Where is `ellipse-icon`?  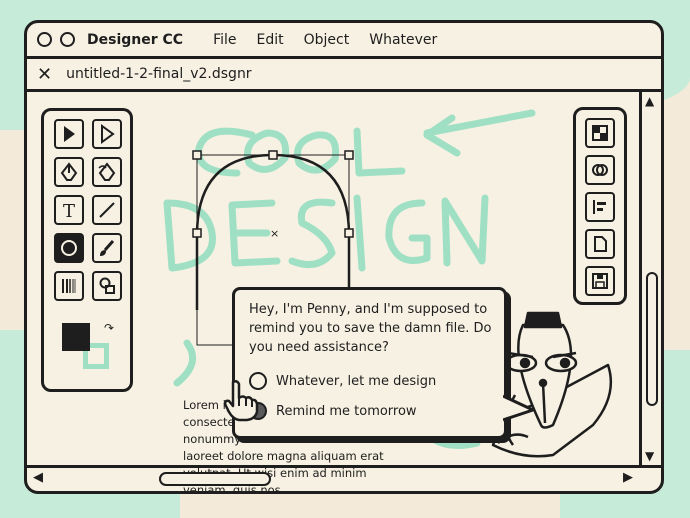
ellipse-icon is located at coordinates (69, 248).